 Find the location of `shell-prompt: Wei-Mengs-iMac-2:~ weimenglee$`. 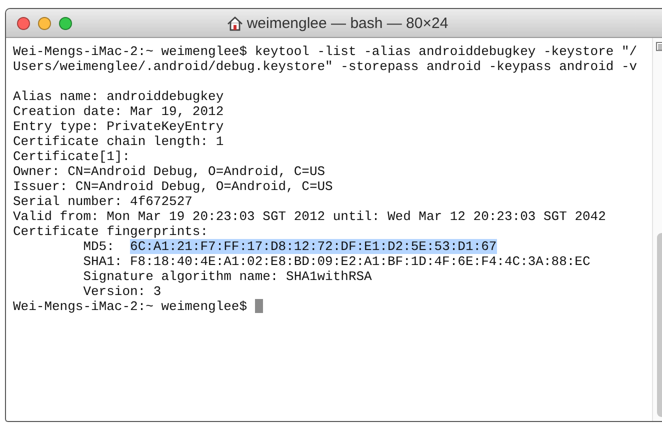

shell-prompt: Wei-Mengs-iMac-2:~ weimenglee$ is located at coordinates (130, 306).